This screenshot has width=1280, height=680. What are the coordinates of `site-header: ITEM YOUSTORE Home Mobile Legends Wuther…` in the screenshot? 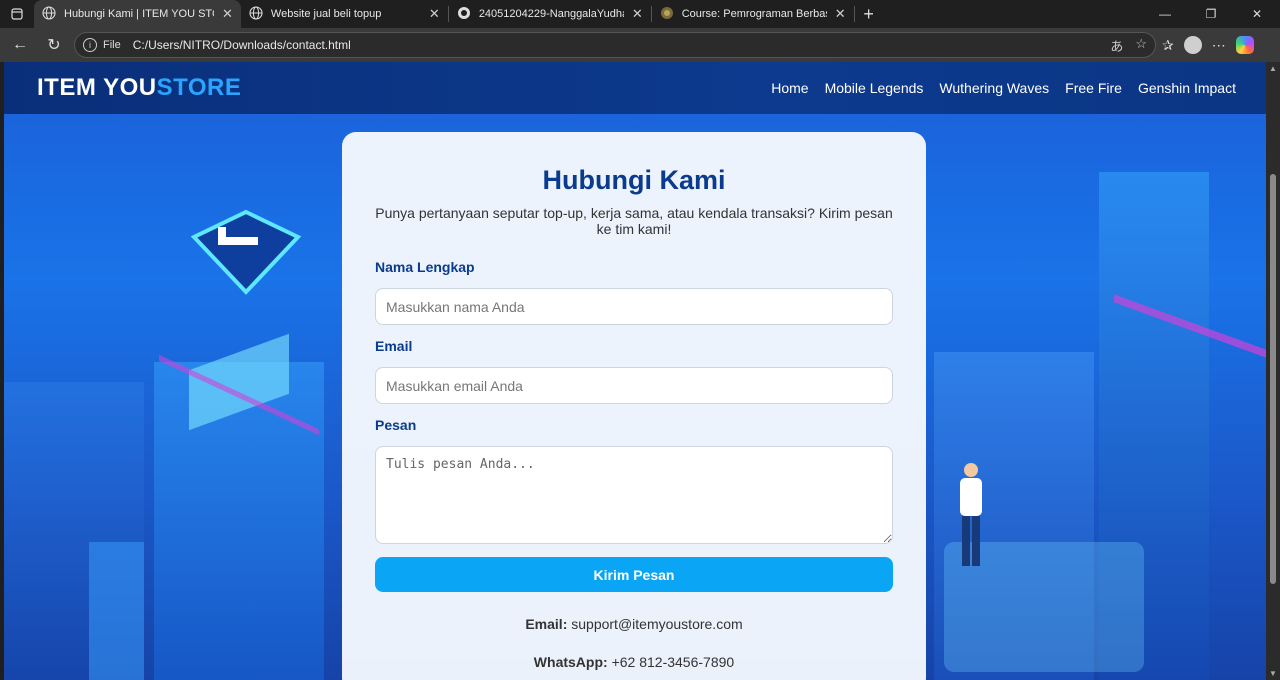 It's located at (635, 88).